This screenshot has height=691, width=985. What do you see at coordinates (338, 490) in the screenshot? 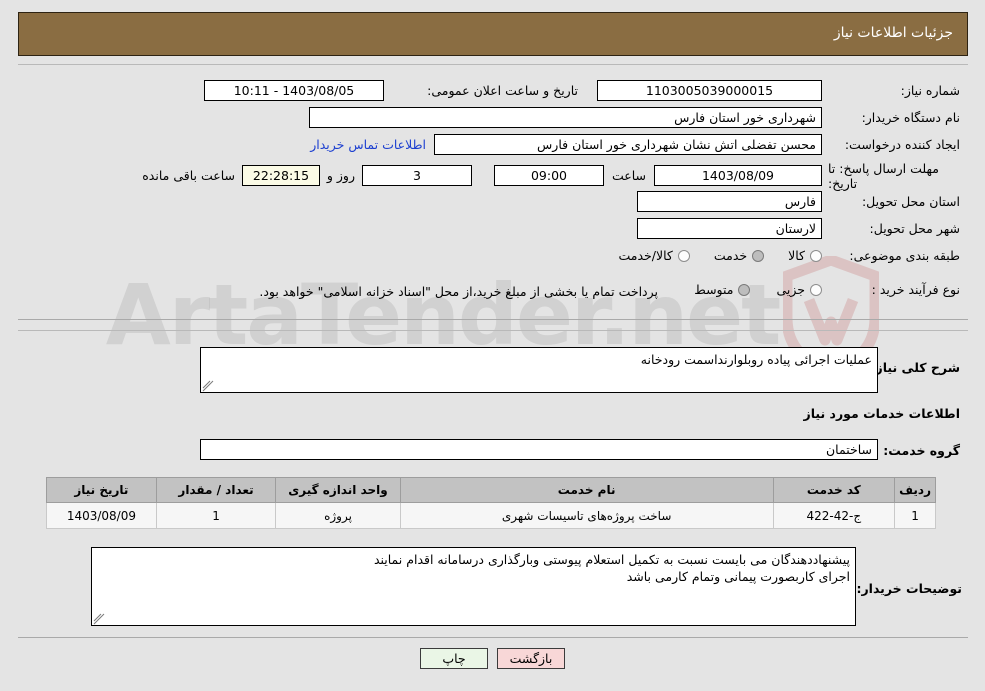
I see `table-col-unit: واحد اندازه گیری` at bounding box center [338, 490].